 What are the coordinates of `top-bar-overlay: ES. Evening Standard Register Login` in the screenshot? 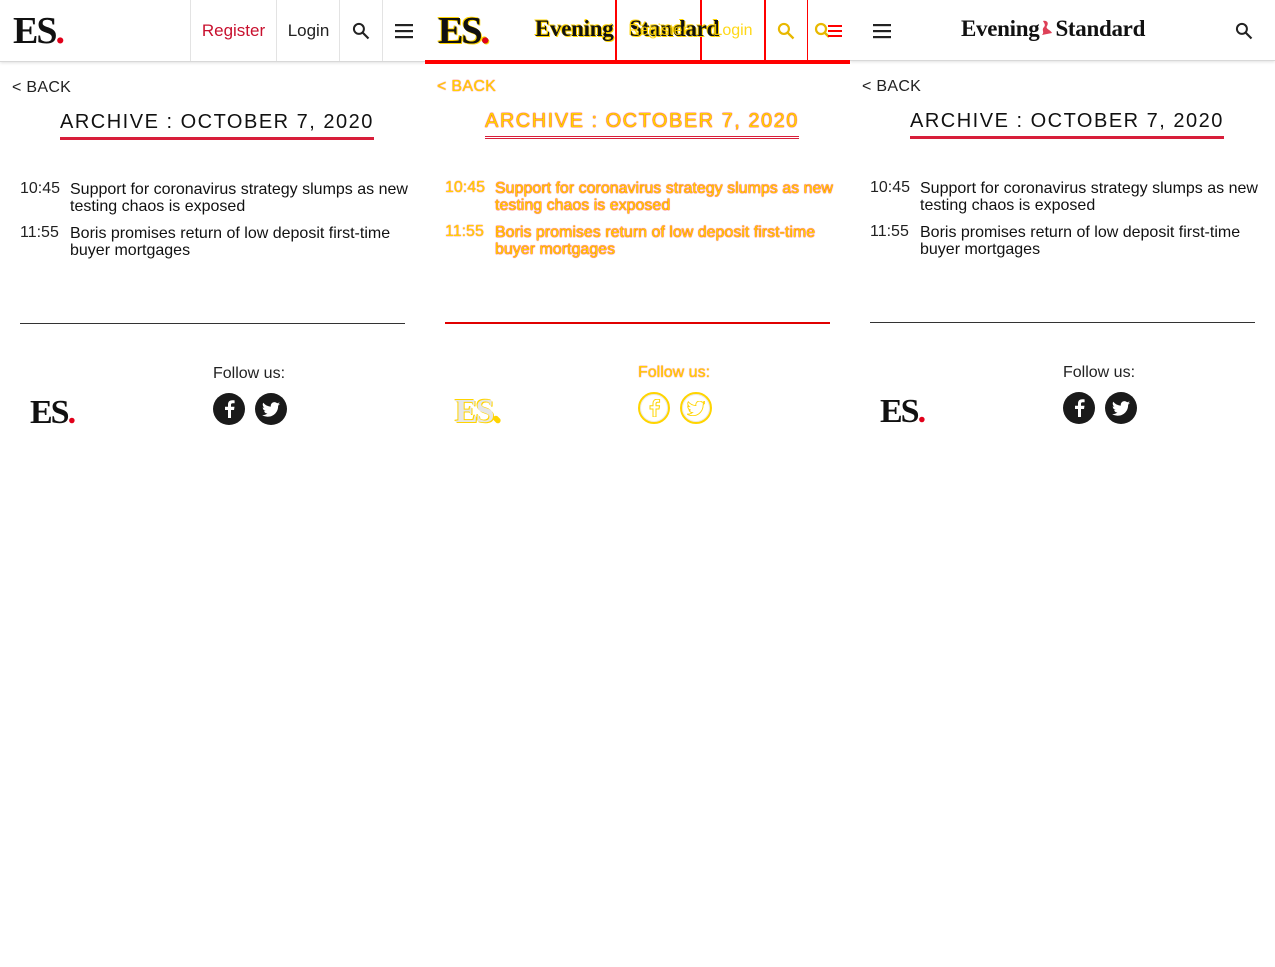 It's located at (637, 32).